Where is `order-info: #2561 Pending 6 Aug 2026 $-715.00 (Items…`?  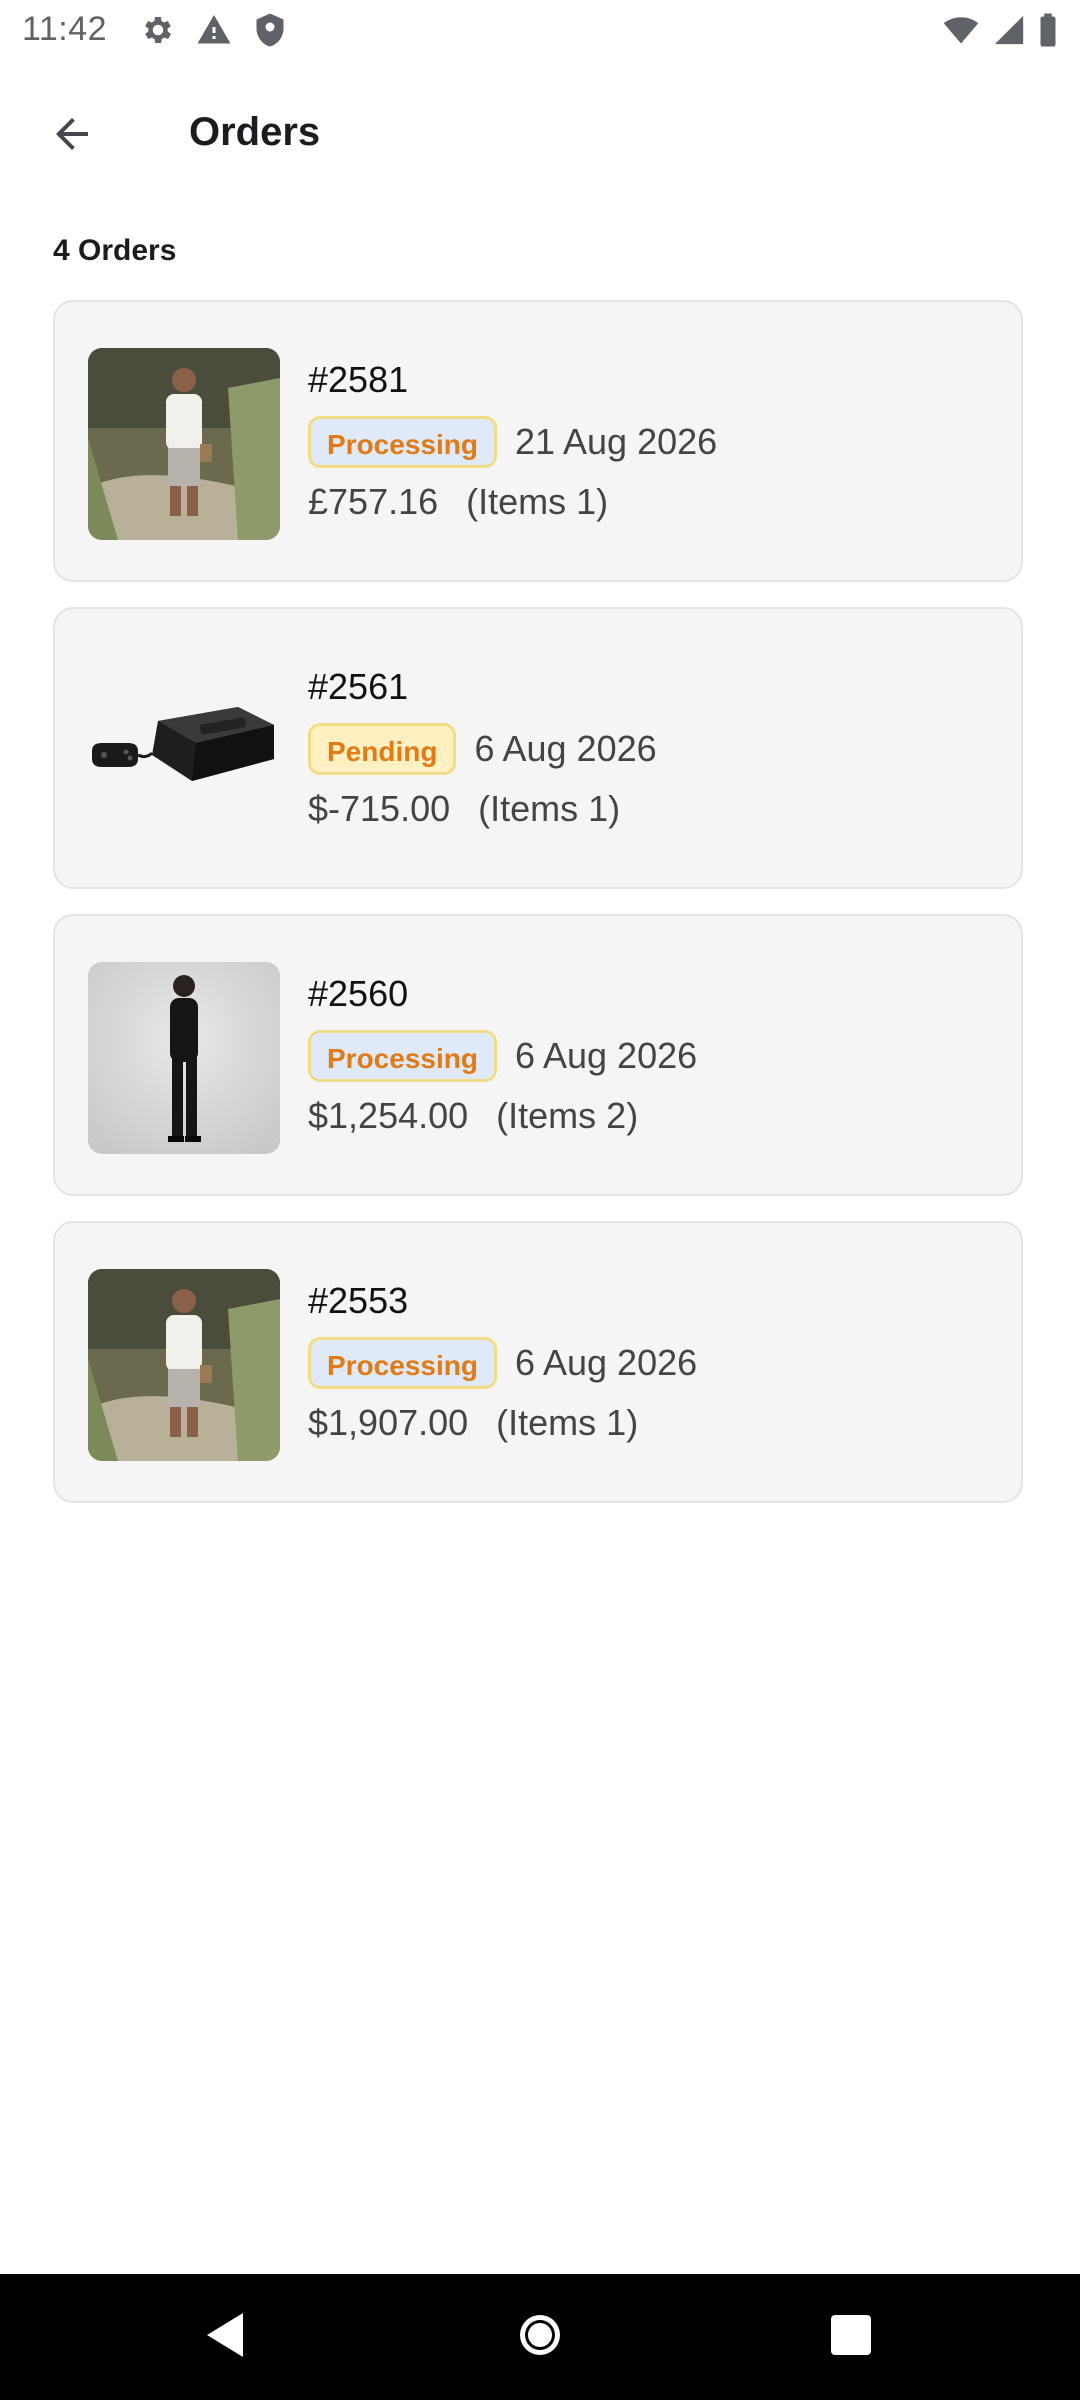 order-info: #2561 Pending 6 Aug 2026 $-715.00 (Items… is located at coordinates (482, 748).